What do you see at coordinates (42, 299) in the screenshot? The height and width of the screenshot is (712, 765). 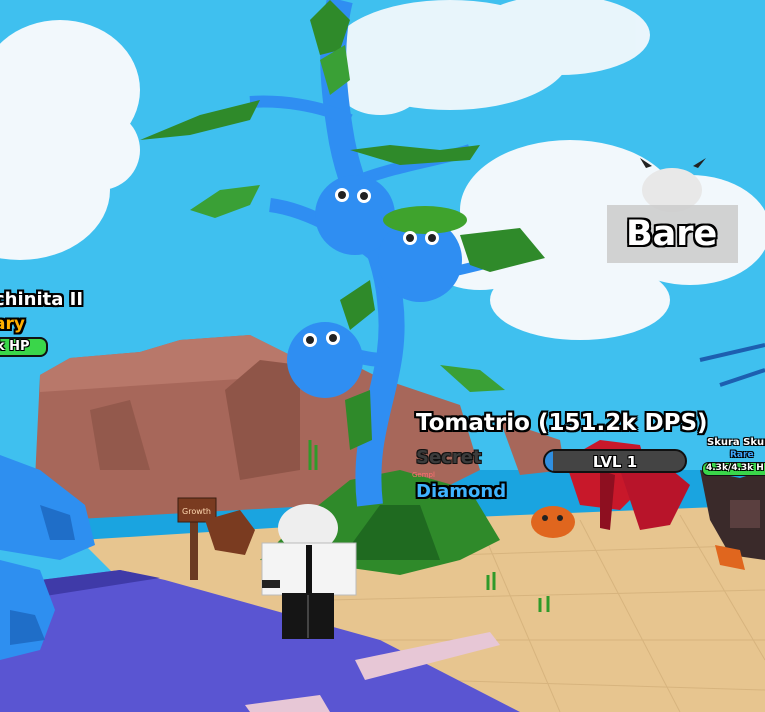 I see `left-enemy-name: chinita II` at bounding box center [42, 299].